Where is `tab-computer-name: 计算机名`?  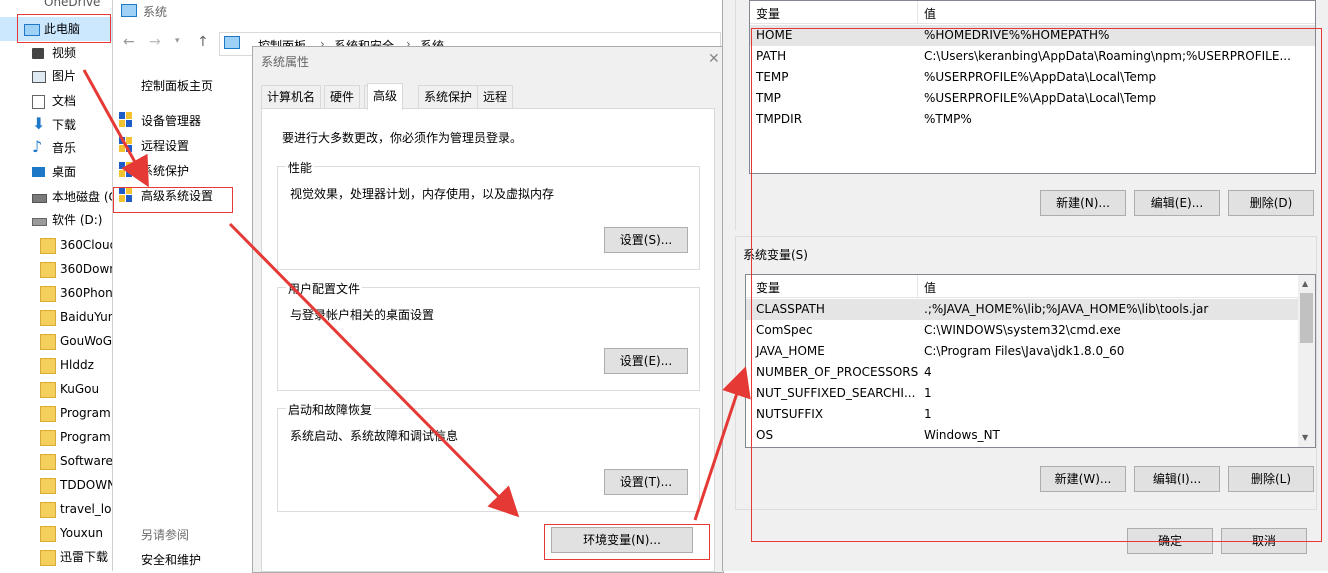
tab-computer-name: 计算机名 is located at coordinates (291, 96).